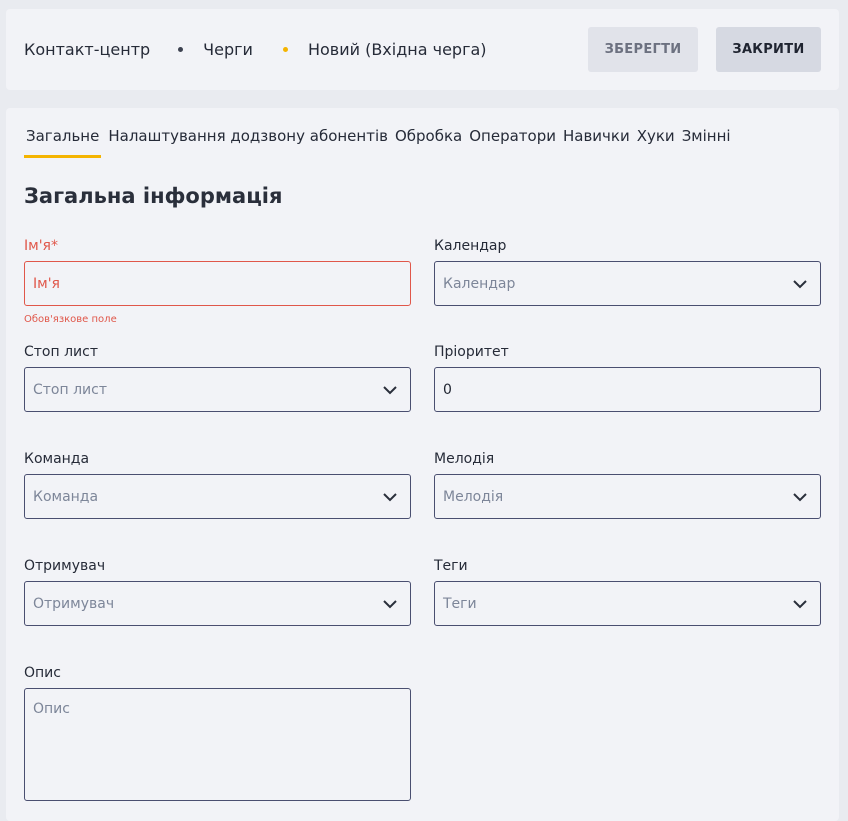 The image size is (848, 821). I want to click on name-input: Ім'я, so click(217, 283).